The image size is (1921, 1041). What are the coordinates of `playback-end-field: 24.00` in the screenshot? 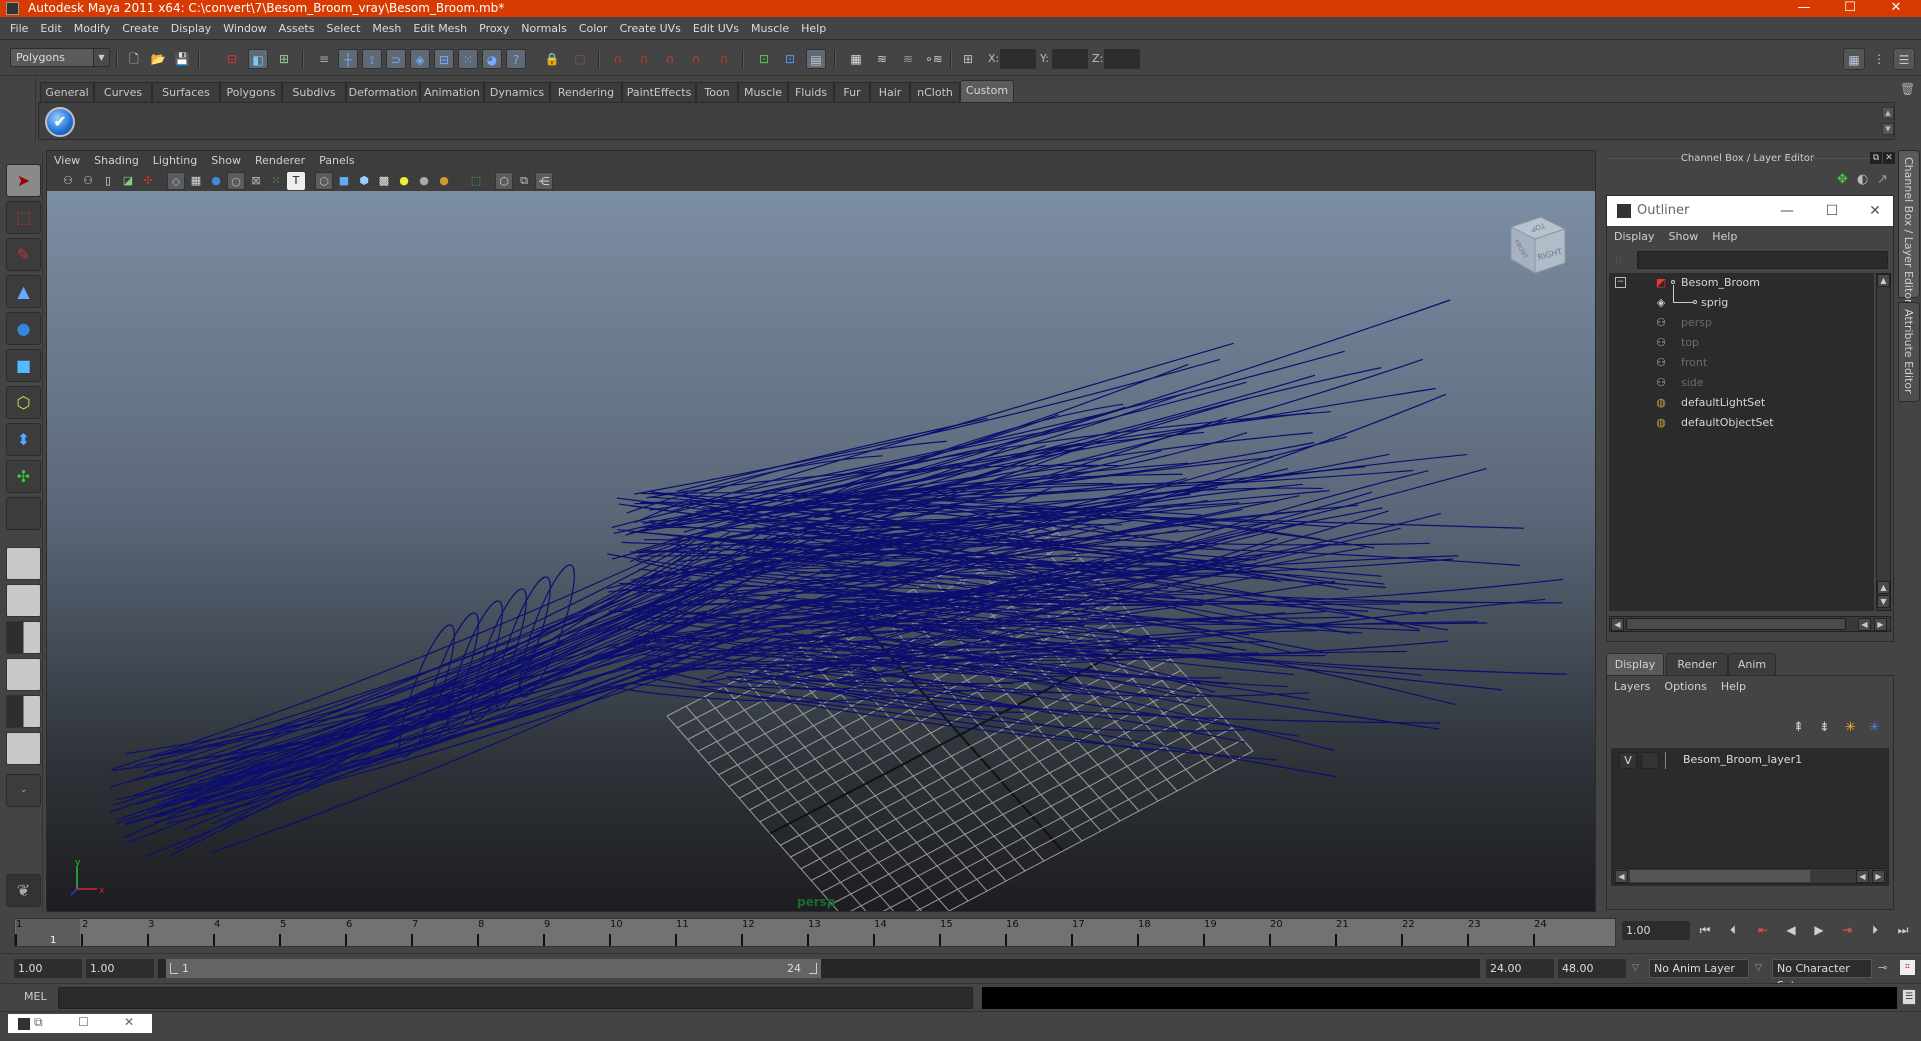 It's located at (1520, 968).